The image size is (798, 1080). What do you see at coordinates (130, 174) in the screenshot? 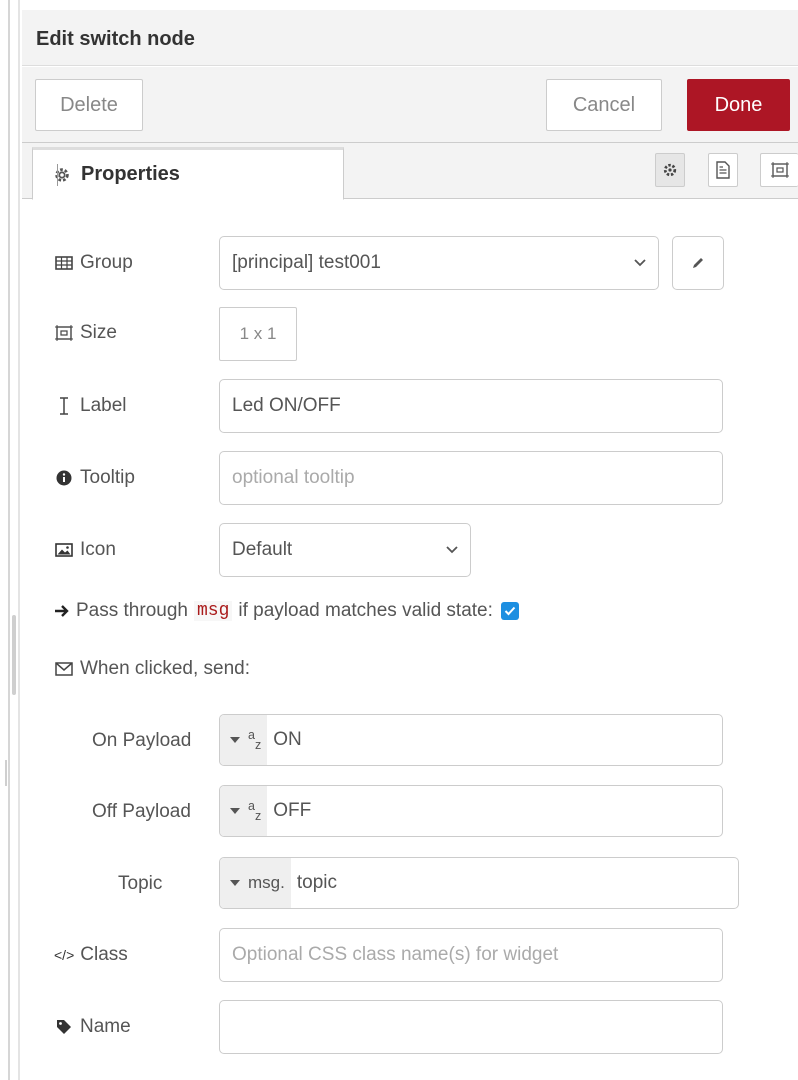
I see `tab-properties-label: Properties` at bounding box center [130, 174].